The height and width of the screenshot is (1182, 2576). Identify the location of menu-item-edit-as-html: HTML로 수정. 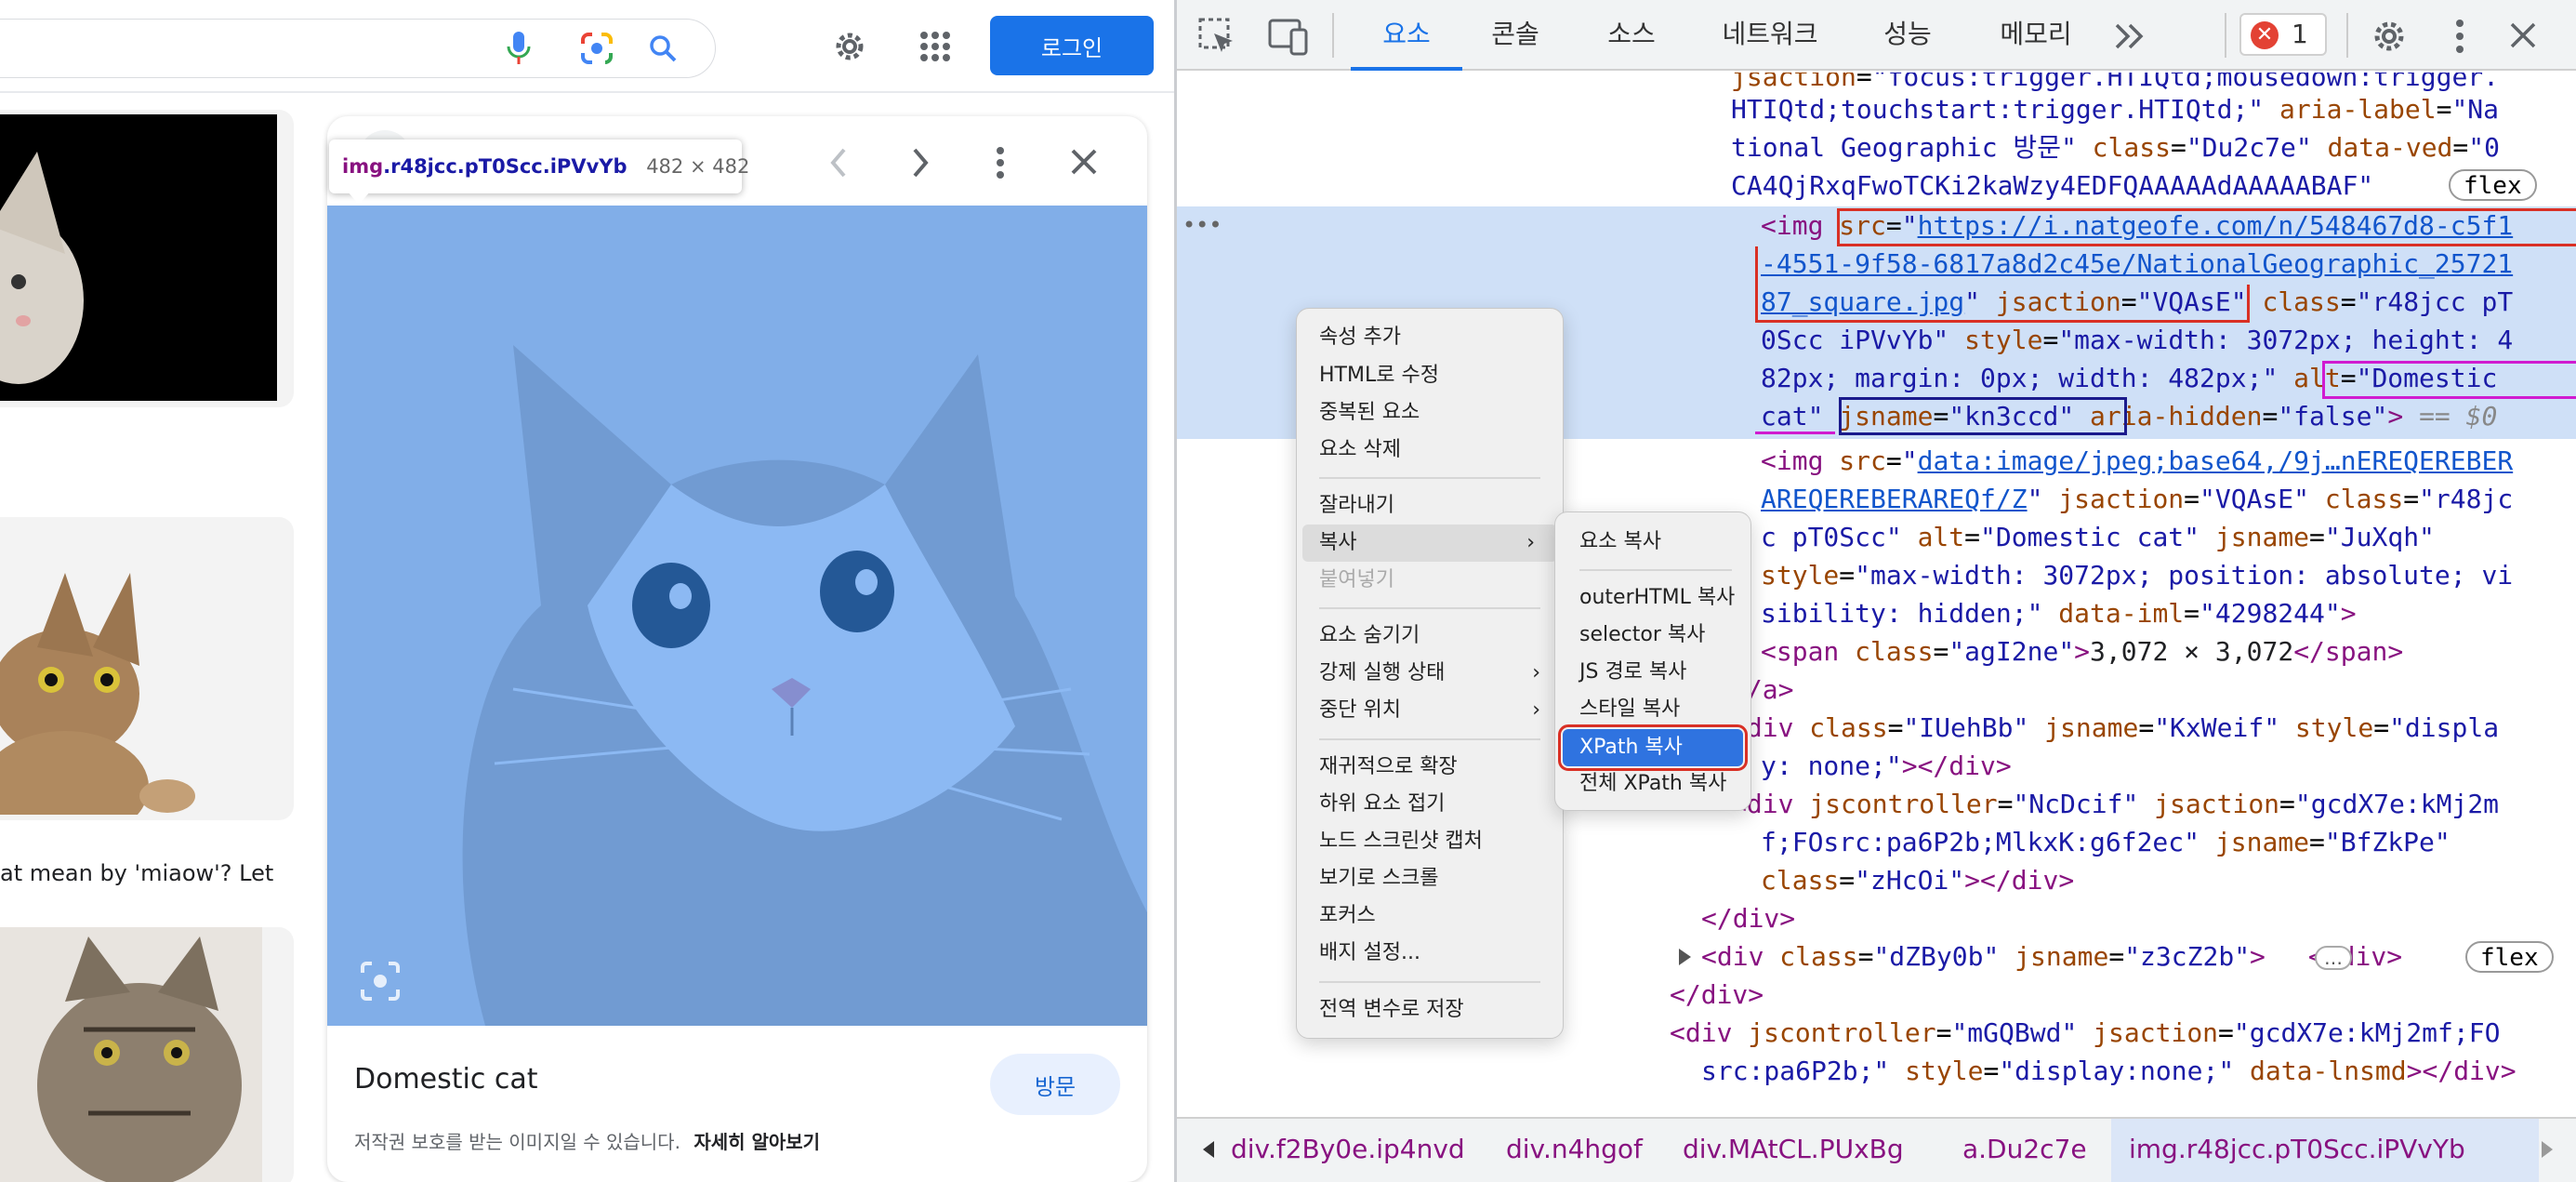
(1430, 375).